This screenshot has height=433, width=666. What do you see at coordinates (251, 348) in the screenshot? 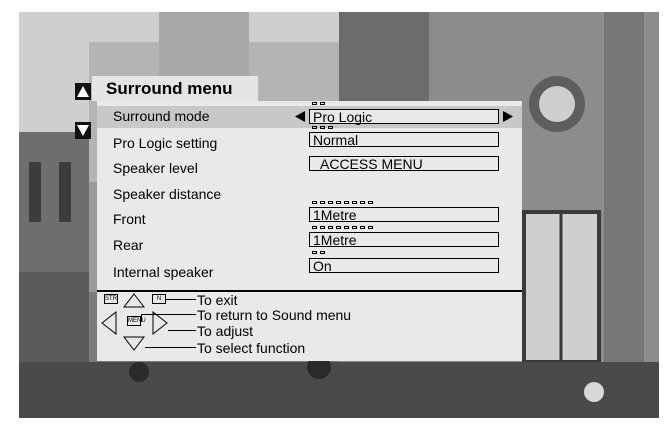
I see `help-select: To select function` at bounding box center [251, 348].